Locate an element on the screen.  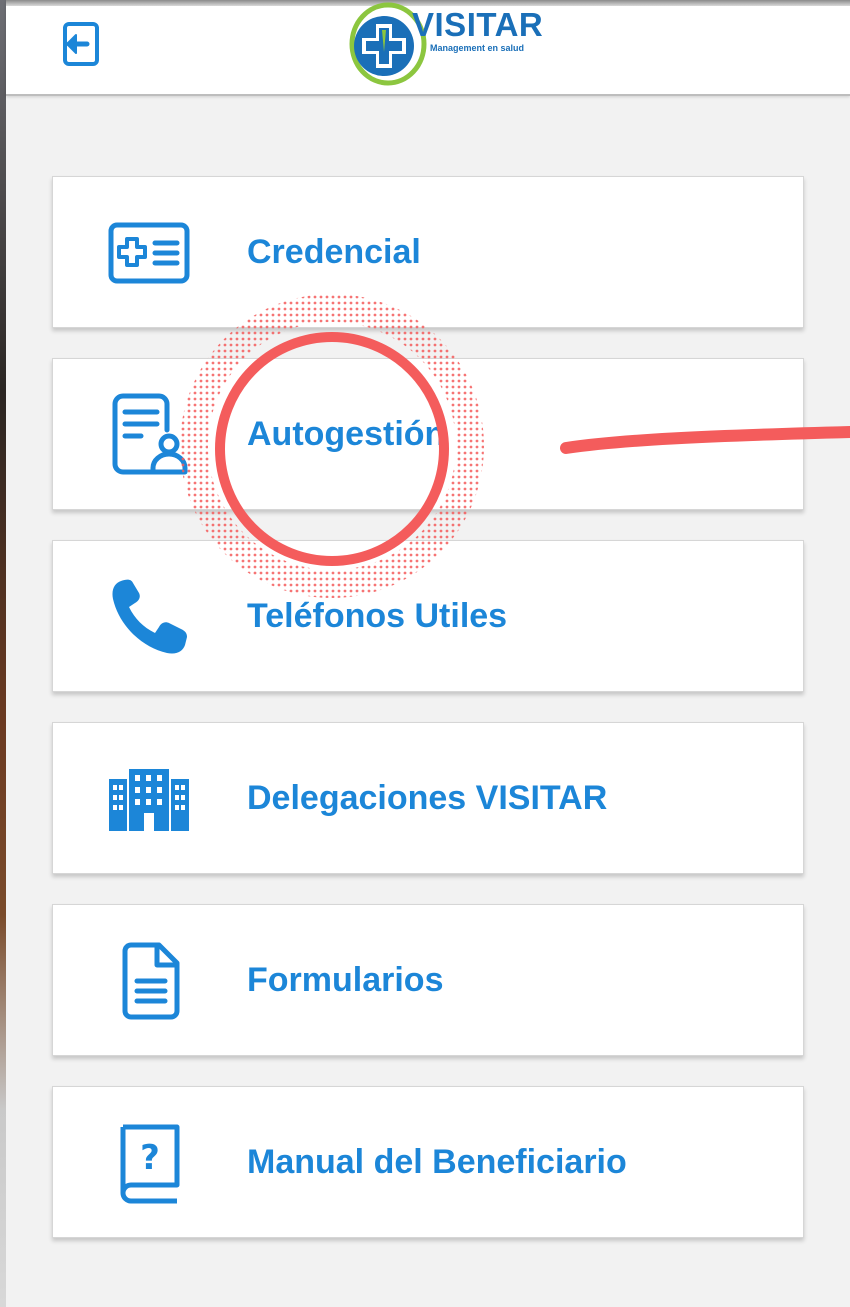
menu-item-label: Delegaciones VISITAR is located at coordinates (427, 798).